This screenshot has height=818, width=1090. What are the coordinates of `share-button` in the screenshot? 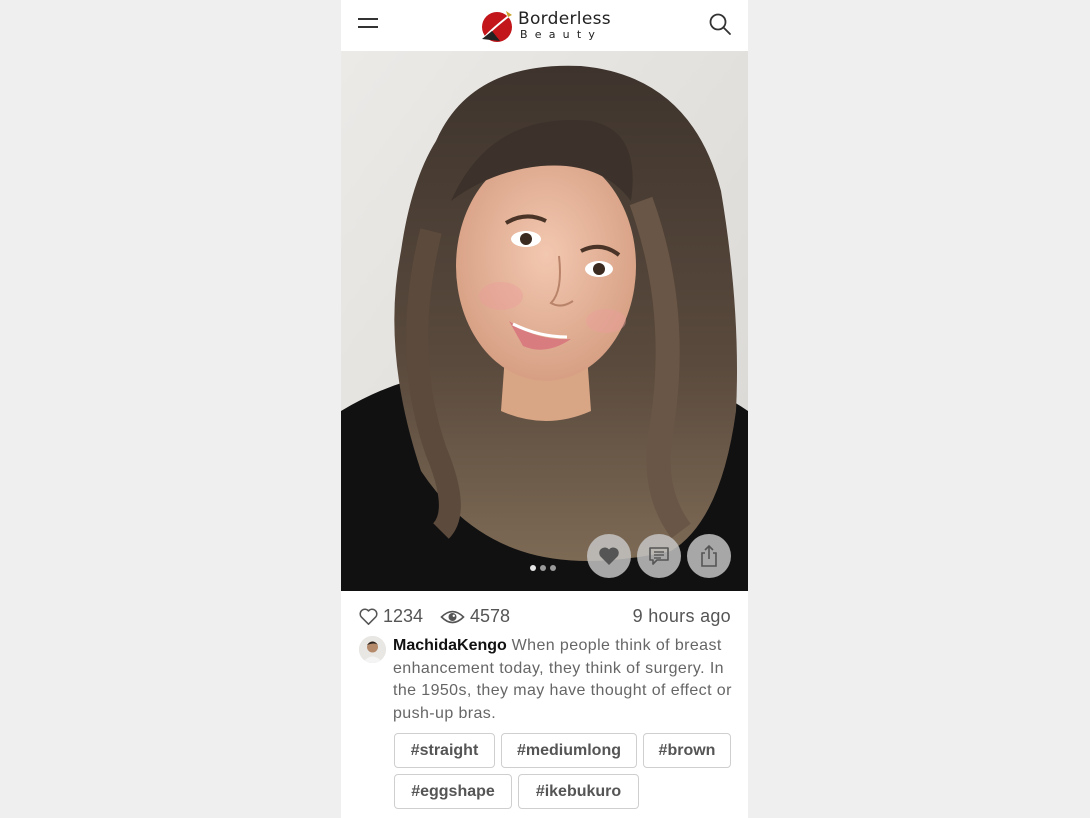 It's located at (709, 556).